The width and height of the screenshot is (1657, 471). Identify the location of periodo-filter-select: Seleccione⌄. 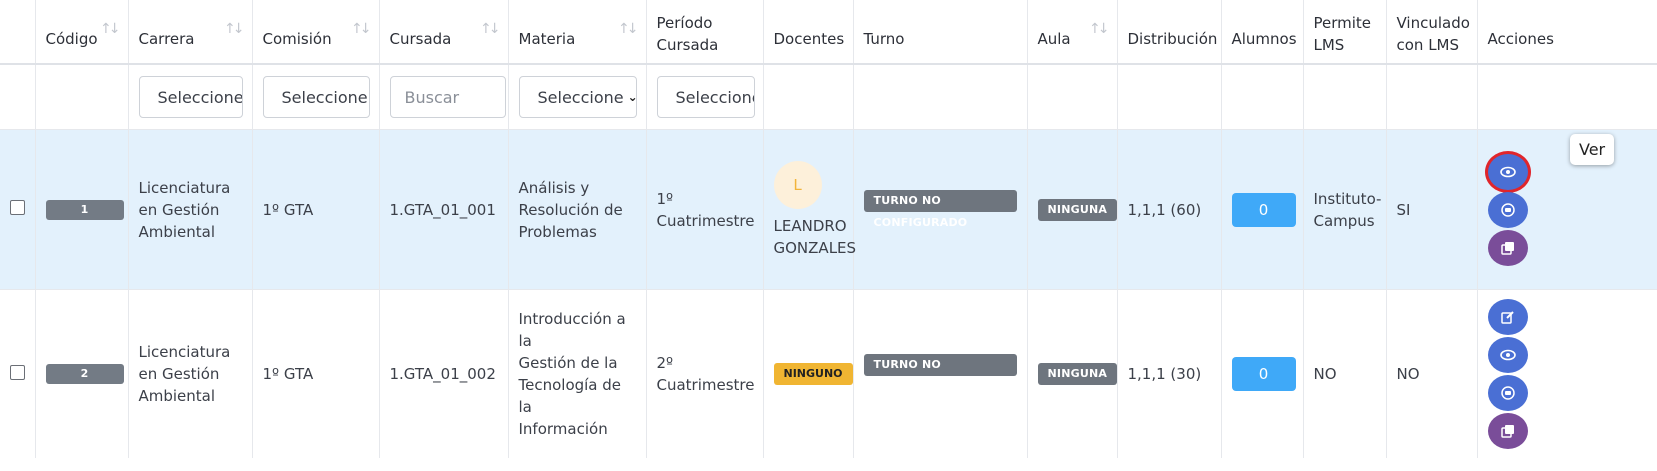
(705, 97).